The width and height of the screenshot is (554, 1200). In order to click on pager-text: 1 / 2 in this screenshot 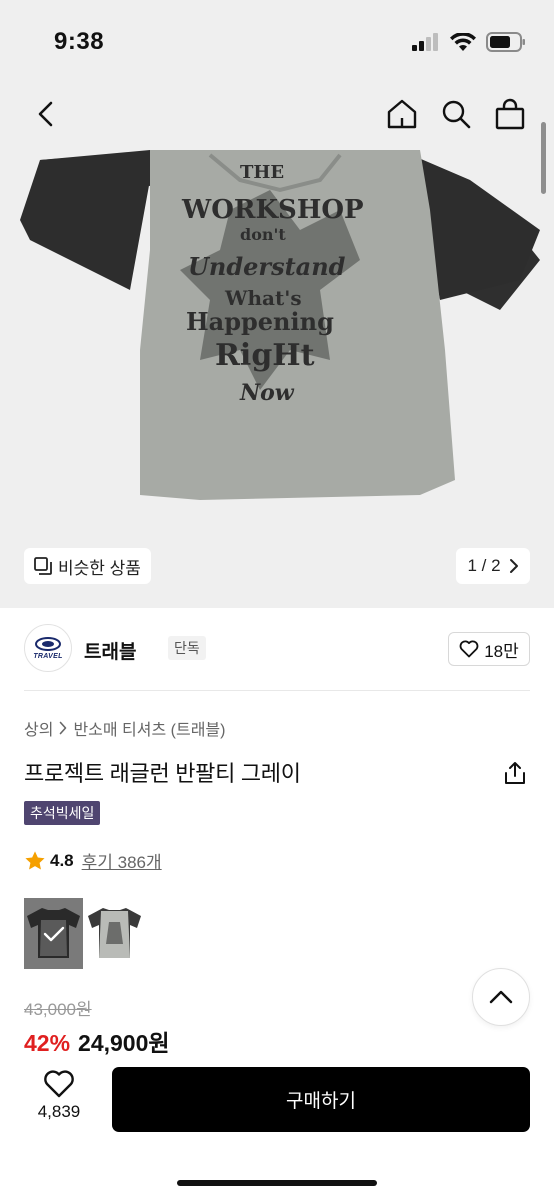, I will do `click(484, 565)`.